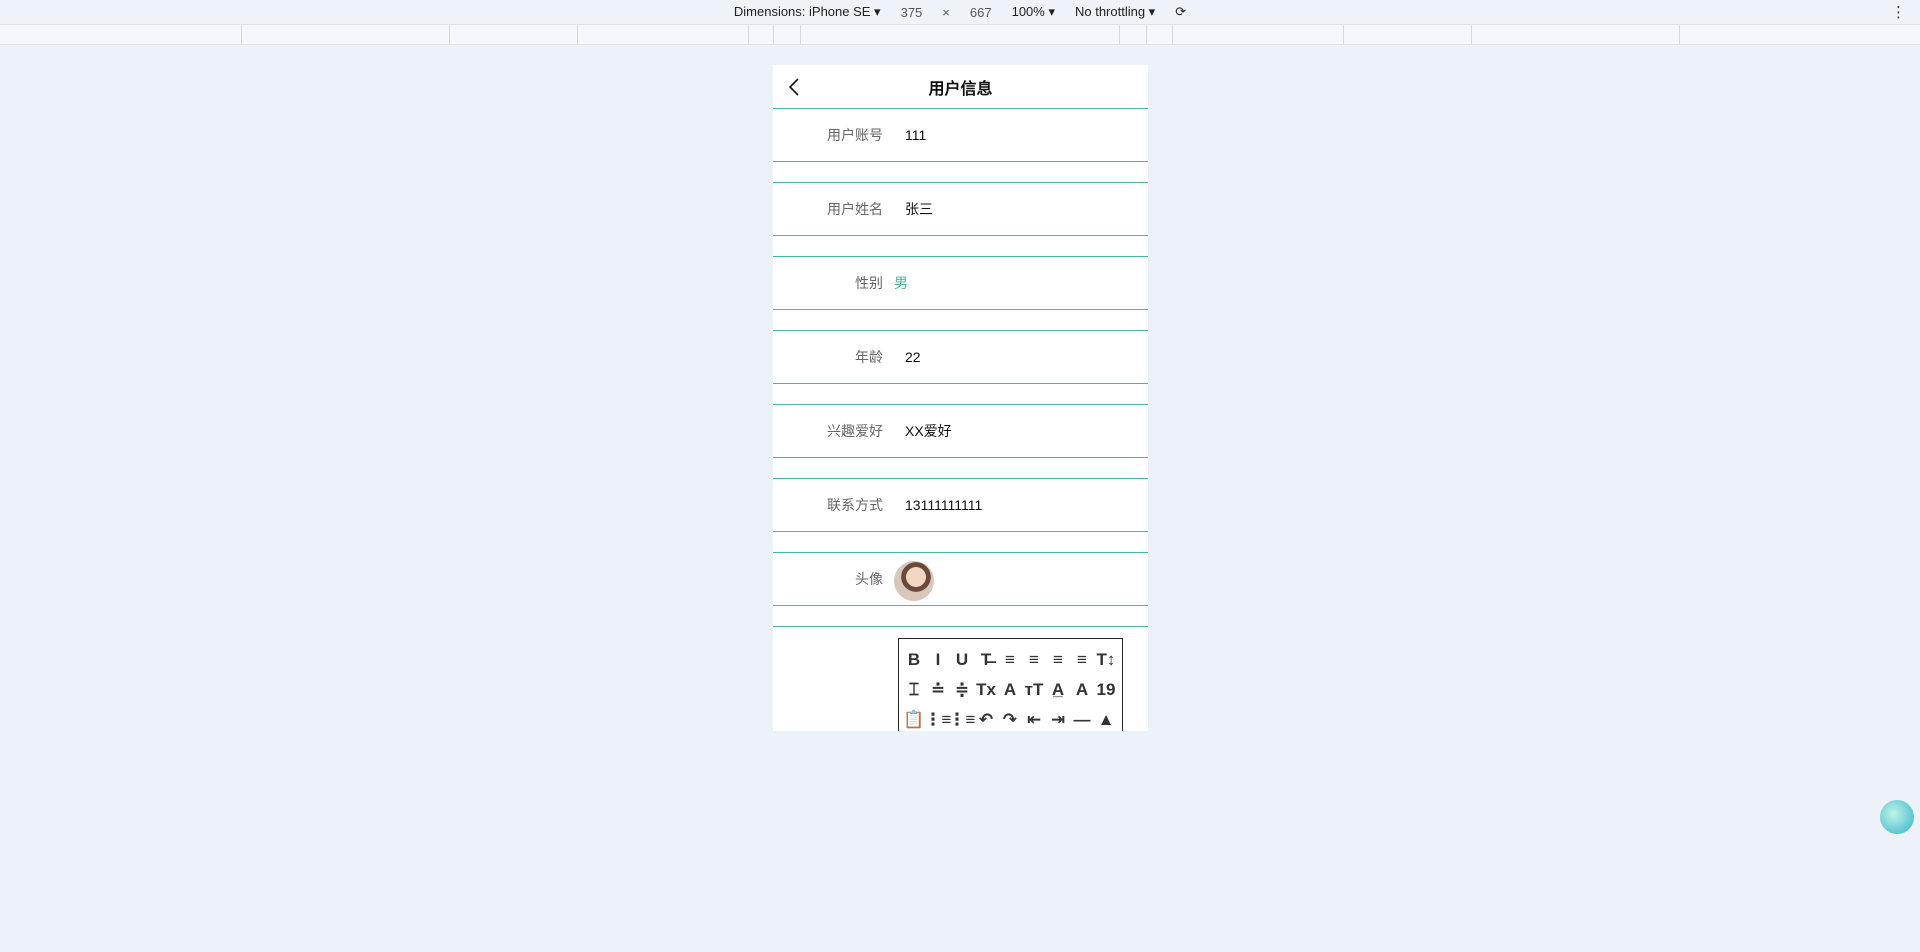 The height and width of the screenshot is (952, 1920). Describe the element at coordinates (928, 431) in the screenshot. I see `hobby-input: XX爱好` at that location.